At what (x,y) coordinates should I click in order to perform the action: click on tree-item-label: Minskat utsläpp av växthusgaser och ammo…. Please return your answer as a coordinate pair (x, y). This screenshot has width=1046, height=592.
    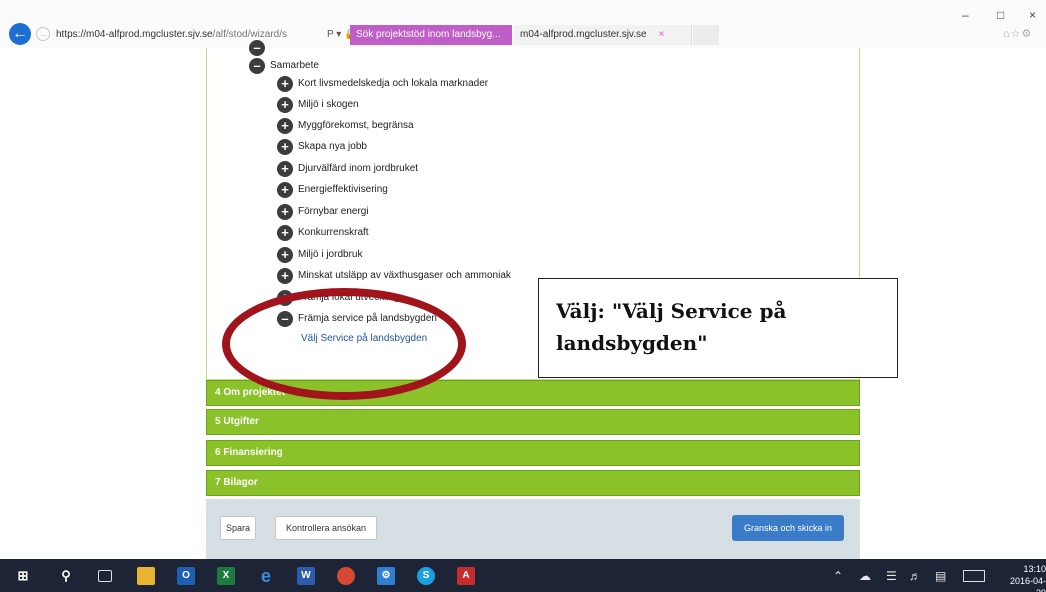
    Looking at the image, I should click on (404, 275).